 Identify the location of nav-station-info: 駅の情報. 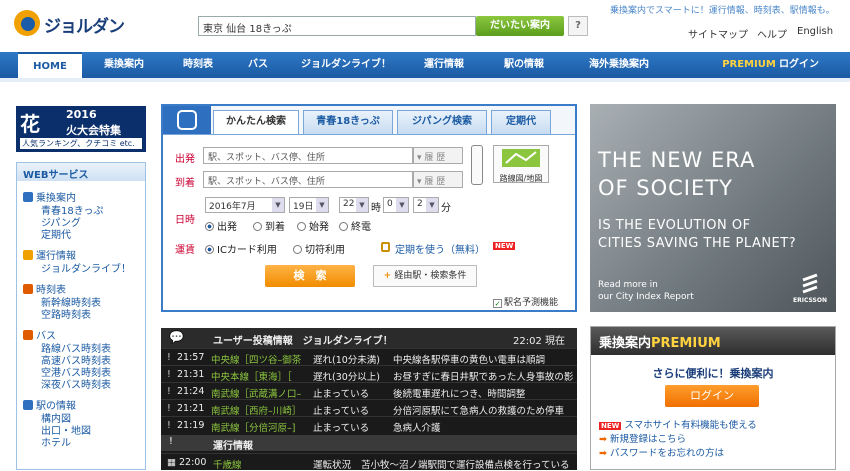
(524, 65).